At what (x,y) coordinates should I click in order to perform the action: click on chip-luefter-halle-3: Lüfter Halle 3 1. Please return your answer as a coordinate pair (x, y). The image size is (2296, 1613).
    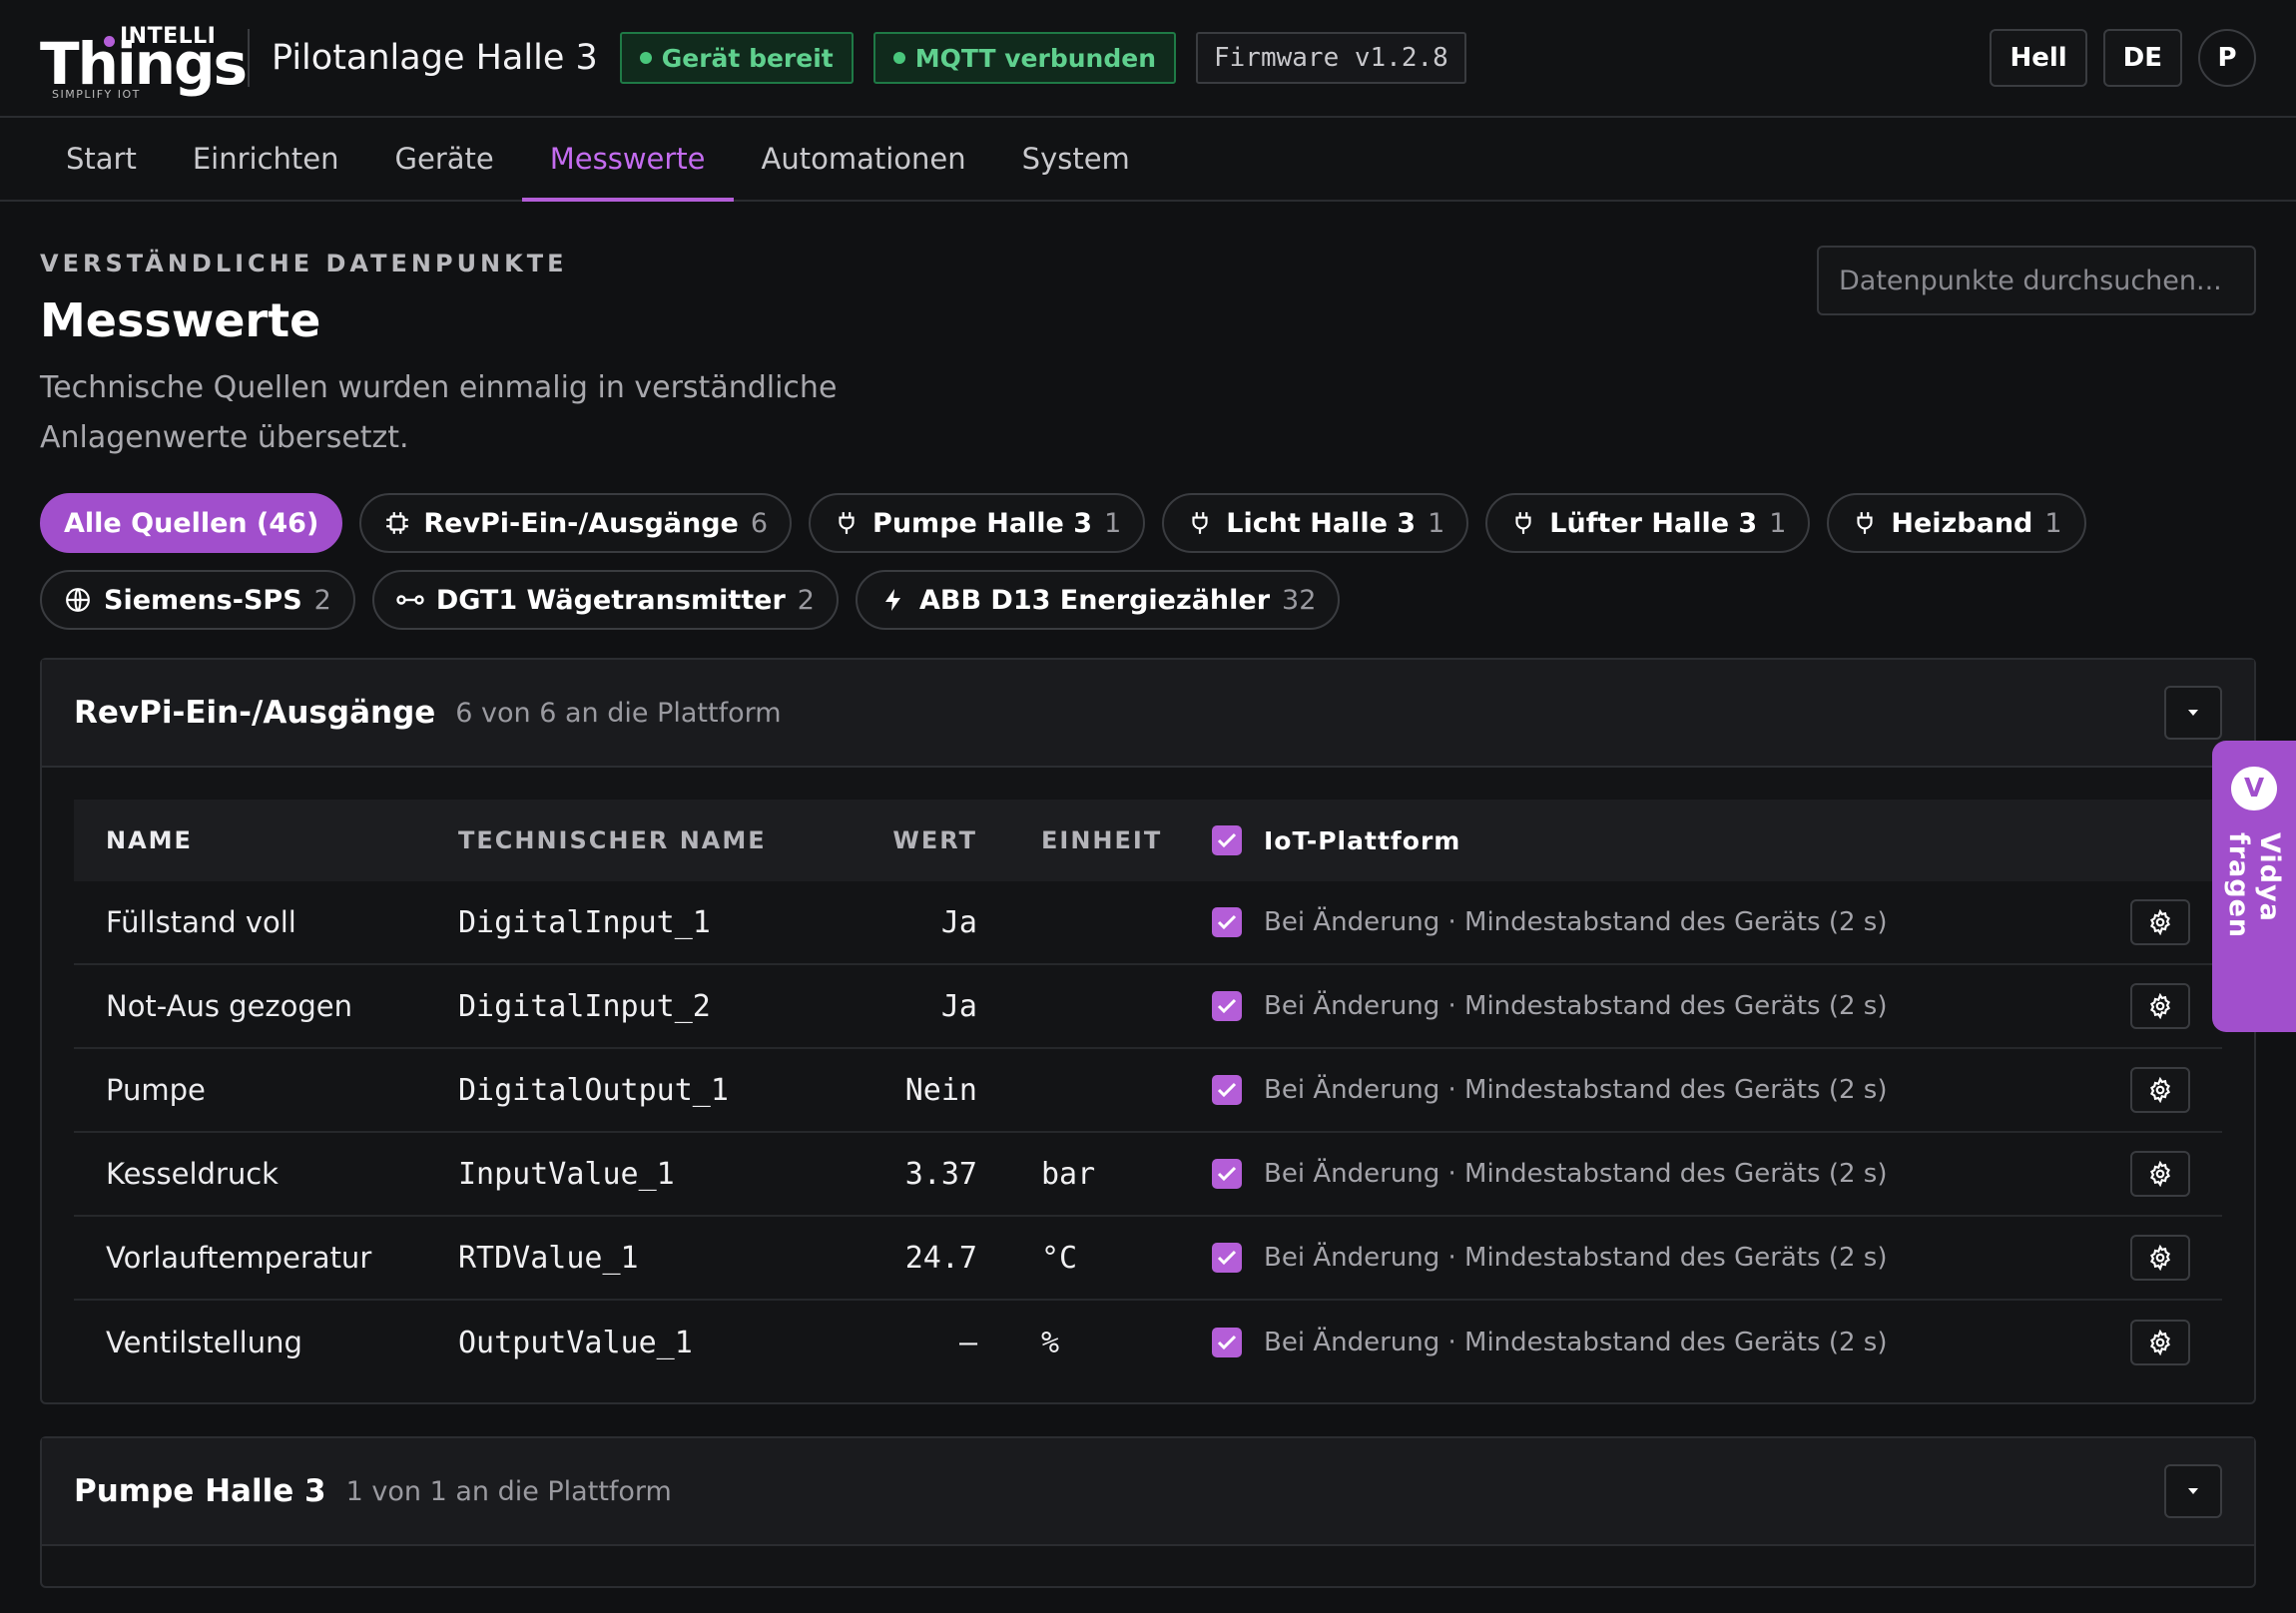
    Looking at the image, I should click on (1648, 523).